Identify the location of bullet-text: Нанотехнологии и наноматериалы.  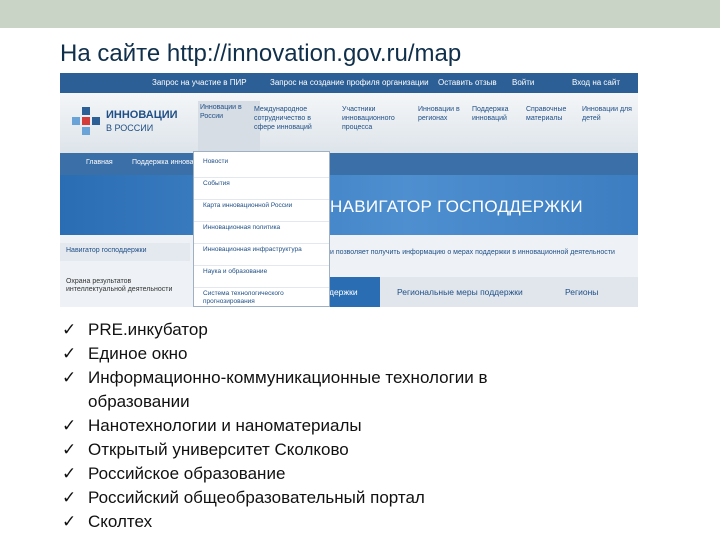
(225, 425).